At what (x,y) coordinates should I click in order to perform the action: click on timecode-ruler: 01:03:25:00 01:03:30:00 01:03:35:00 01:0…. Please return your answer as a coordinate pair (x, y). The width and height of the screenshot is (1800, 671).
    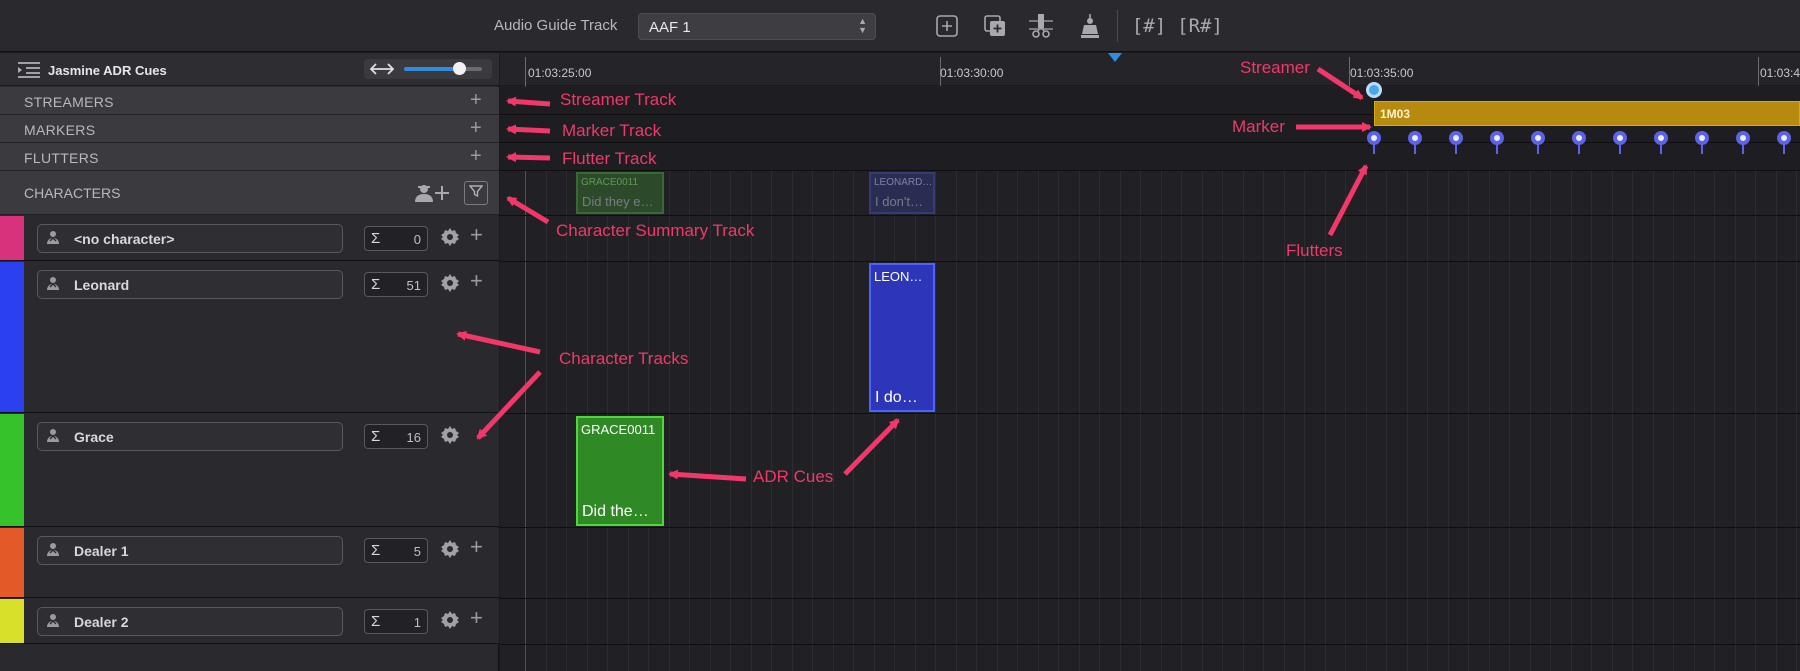
    Looking at the image, I should click on (1150, 69).